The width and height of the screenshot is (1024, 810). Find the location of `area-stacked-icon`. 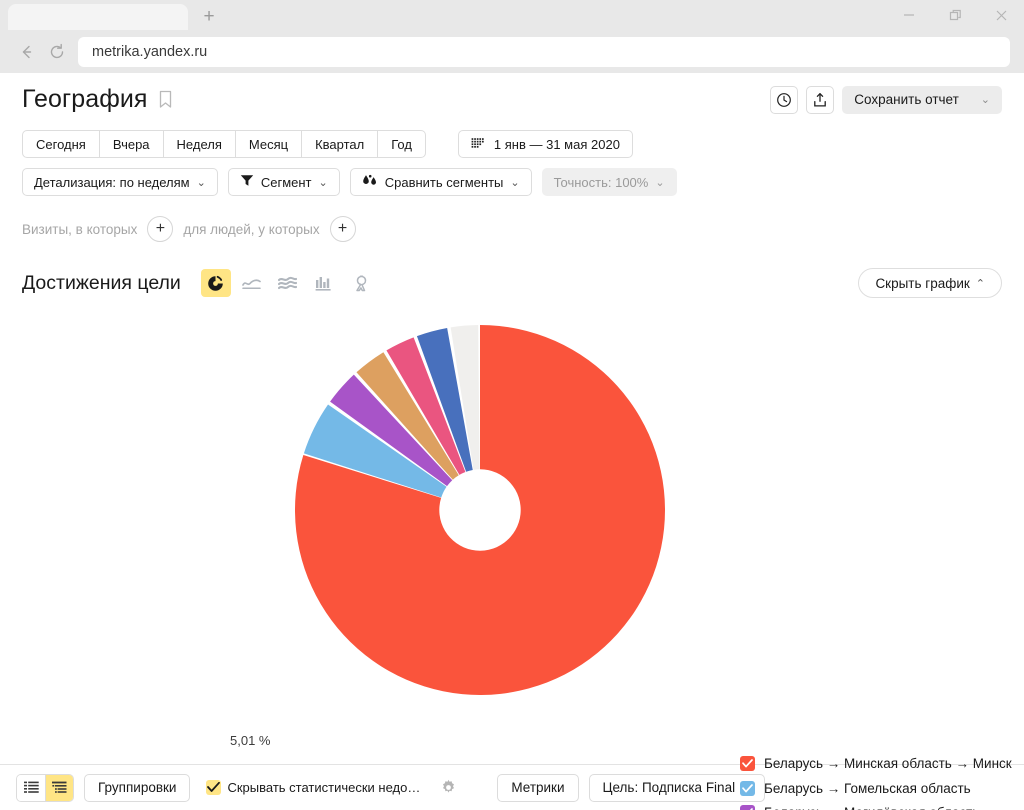

area-stacked-icon is located at coordinates (288, 283).